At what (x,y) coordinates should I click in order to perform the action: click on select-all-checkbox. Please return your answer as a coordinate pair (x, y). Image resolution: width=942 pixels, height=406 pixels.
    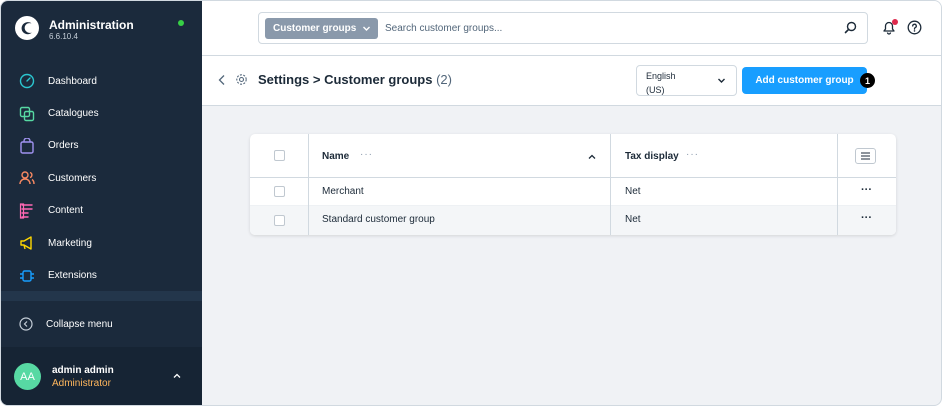
    Looking at the image, I should click on (279, 155).